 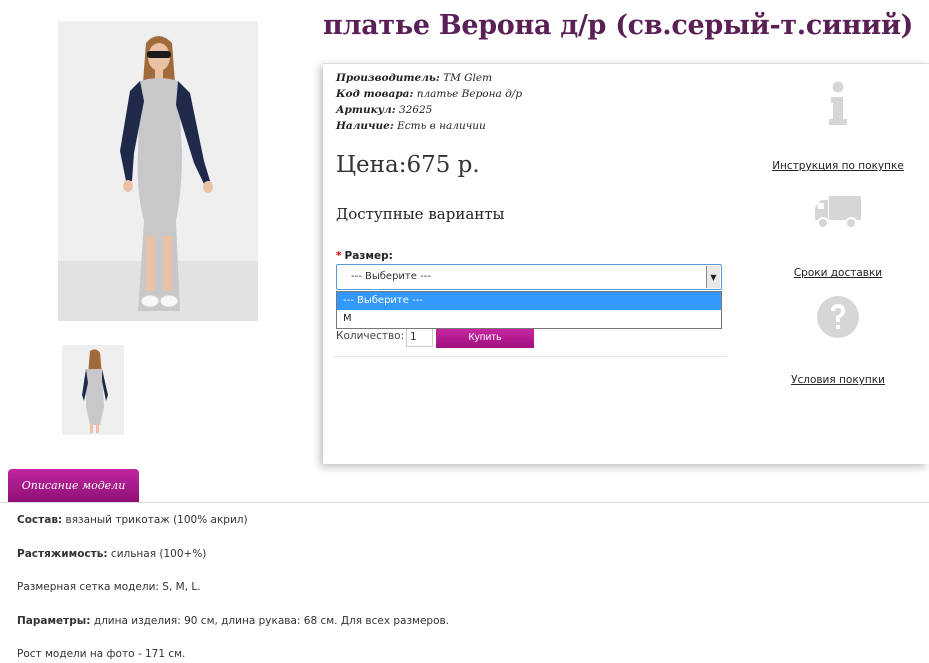 I want to click on desc-model-height: Рост модели на фото - 171 см., so click(x=101, y=654).